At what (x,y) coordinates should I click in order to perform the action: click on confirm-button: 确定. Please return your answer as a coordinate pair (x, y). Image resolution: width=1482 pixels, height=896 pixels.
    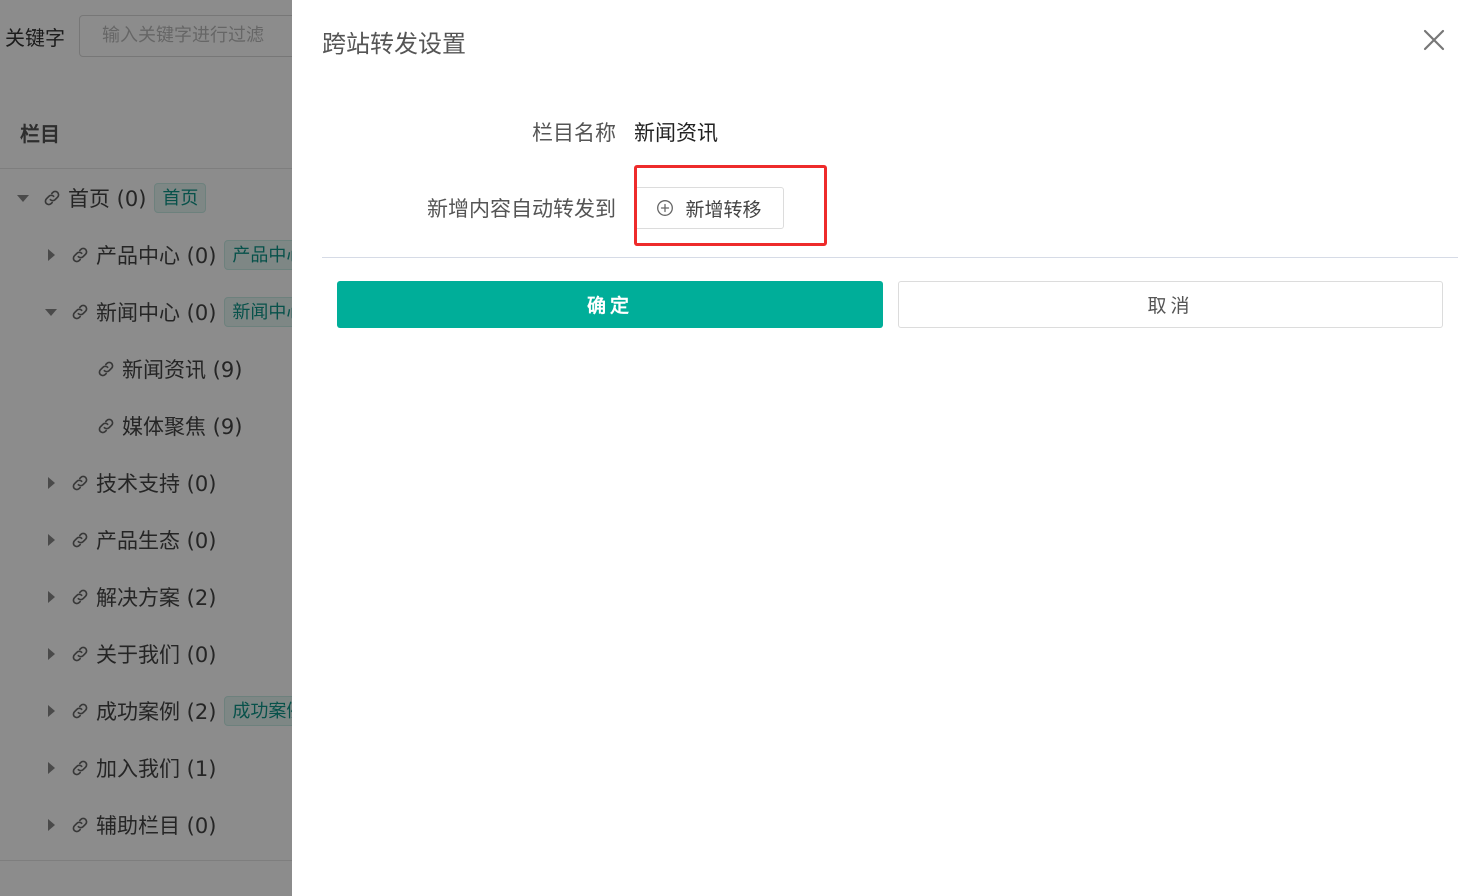
    Looking at the image, I should click on (610, 304).